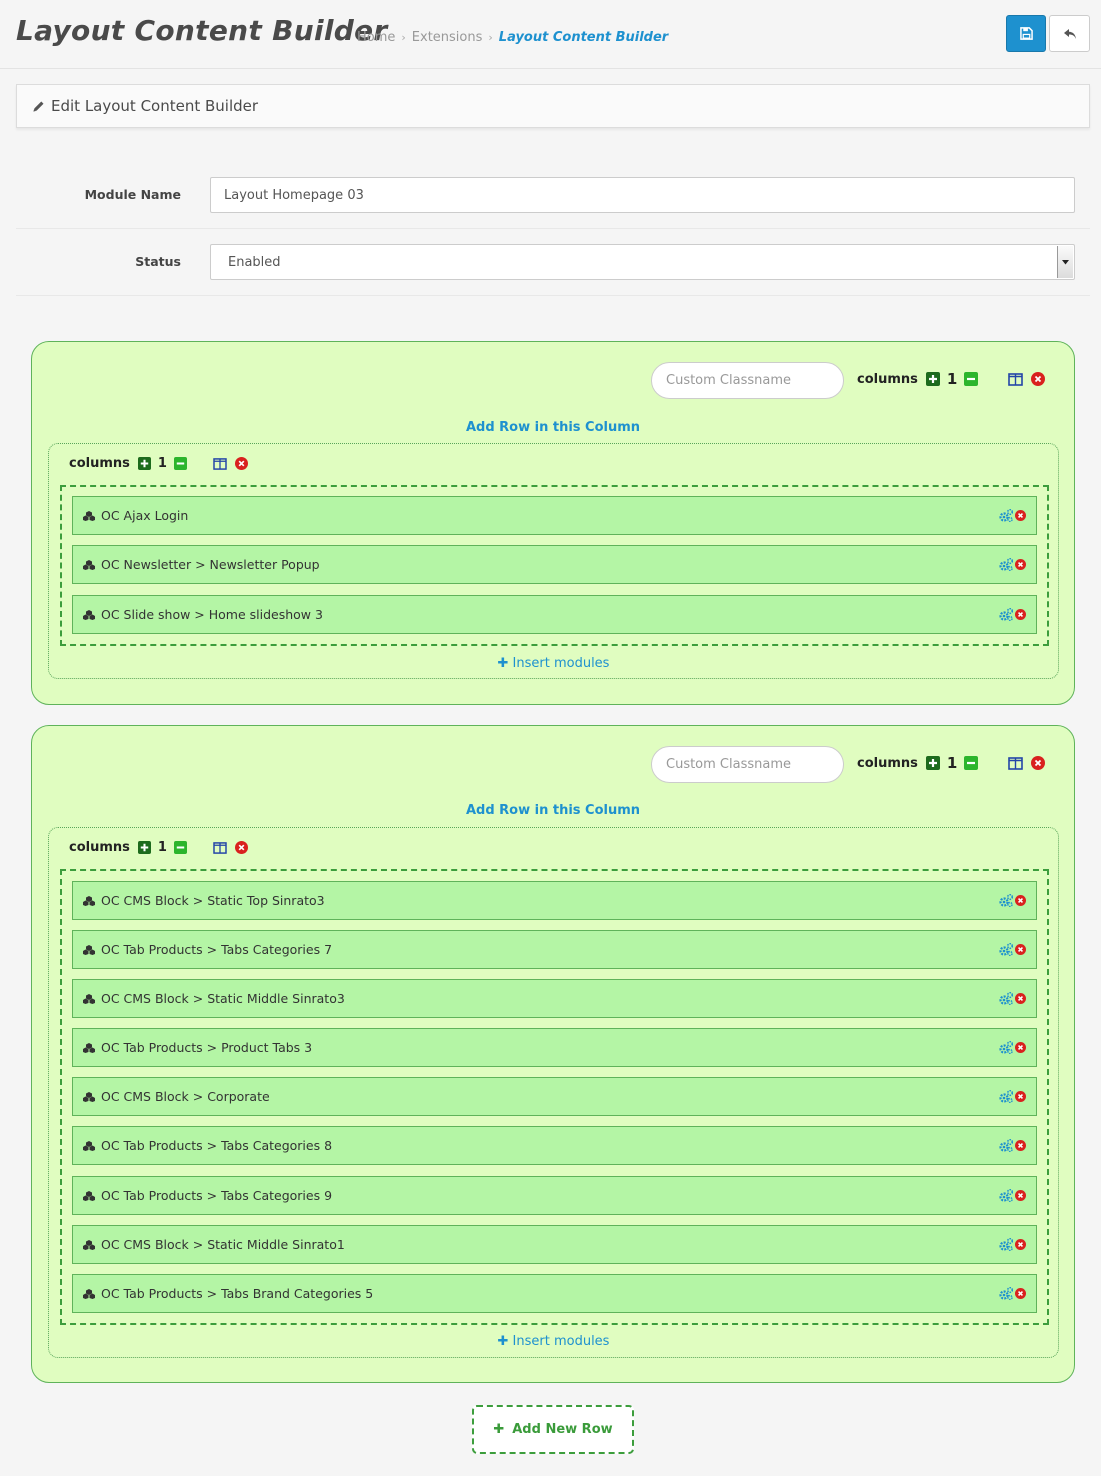 Image resolution: width=1101 pixels, height=1476 pixels. What do you see at coordinates (553, 295) in the screenshot?
I see `form-divider` at bounding box center [553, 295].